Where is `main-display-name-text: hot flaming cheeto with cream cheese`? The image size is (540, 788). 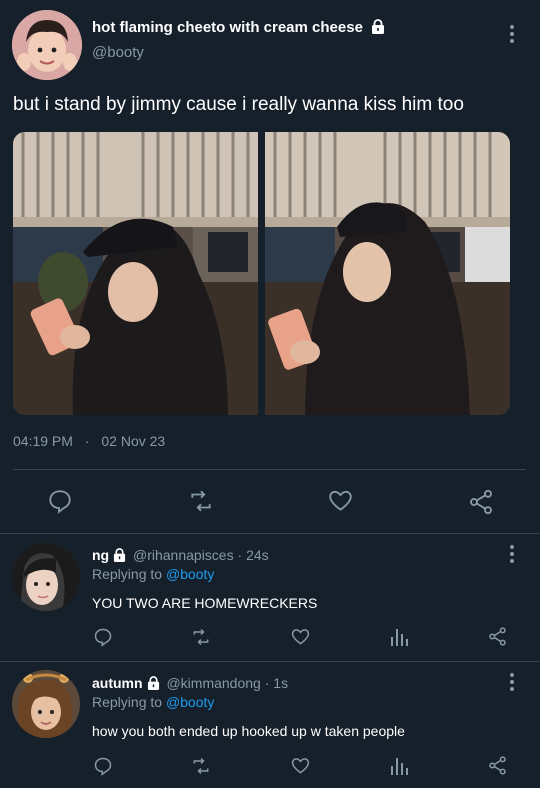
main-display-name-text: hot flaming cheeto with cream cheese is located at coordinates (227, 27).